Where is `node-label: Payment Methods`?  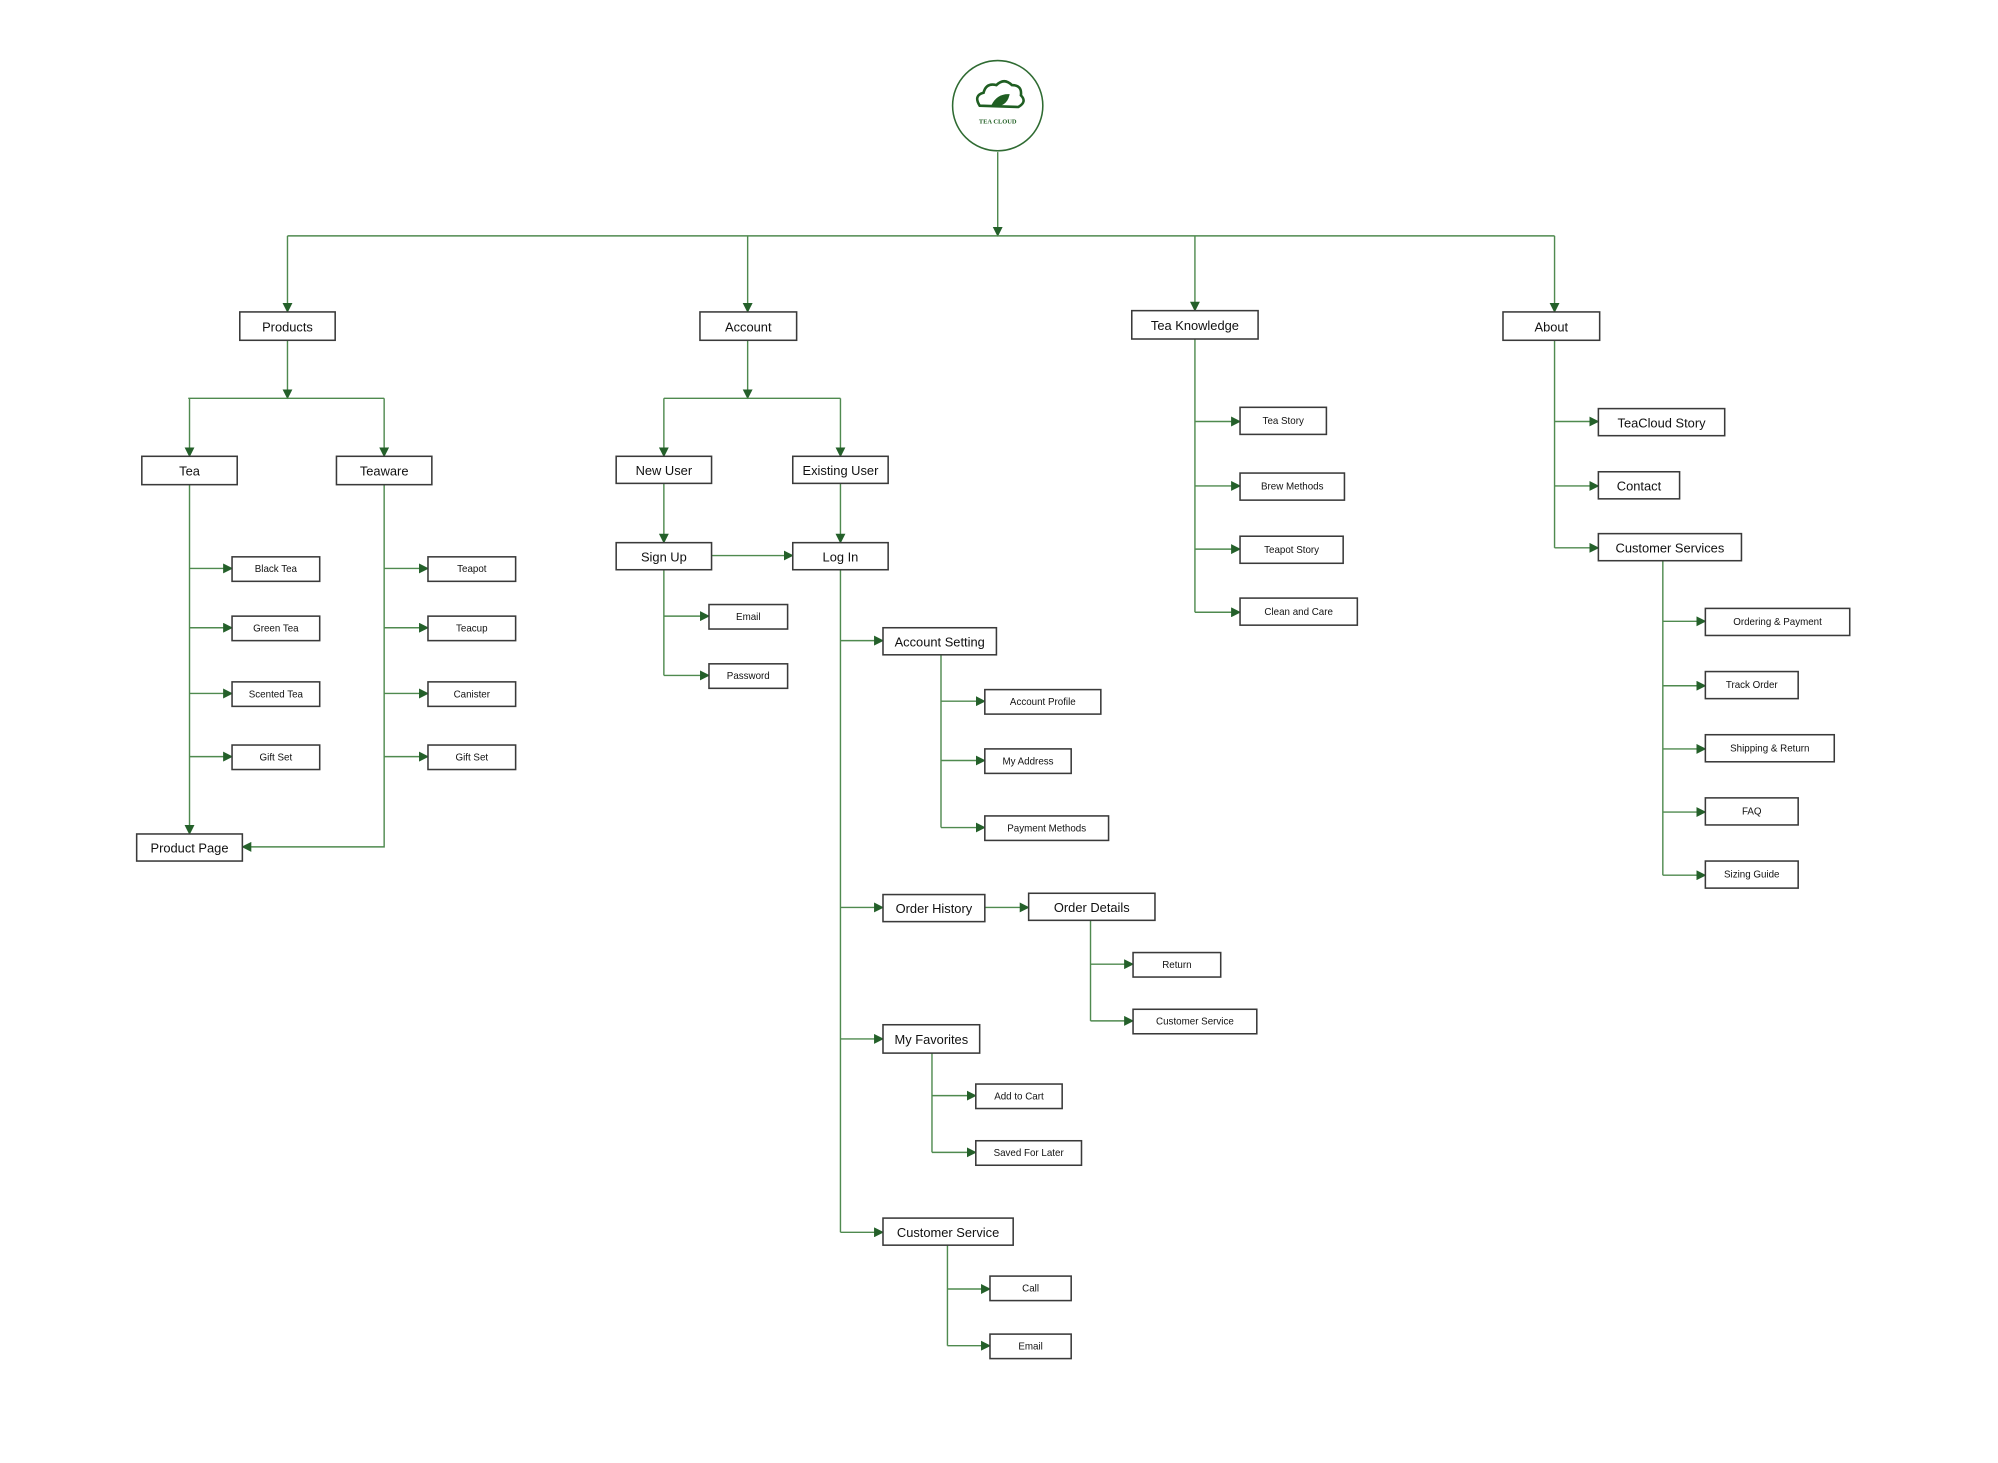 node-label: Payment Methods is located at coordinates (1046, 828).